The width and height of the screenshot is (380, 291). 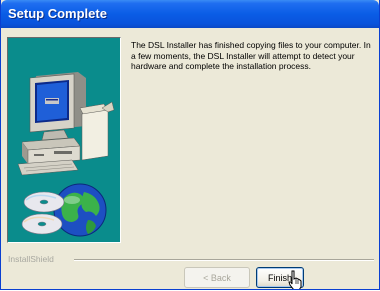 I want to click on cd-disc-icon, so click(x=43, y=213).